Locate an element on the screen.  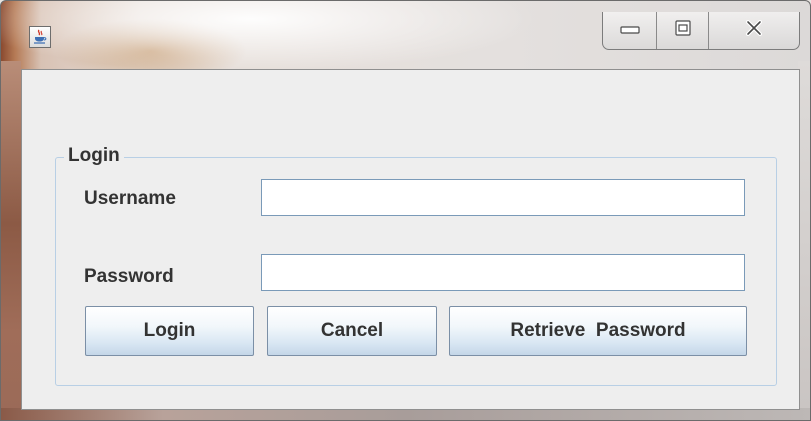
minimize-button is located at coordinates (630, 30).